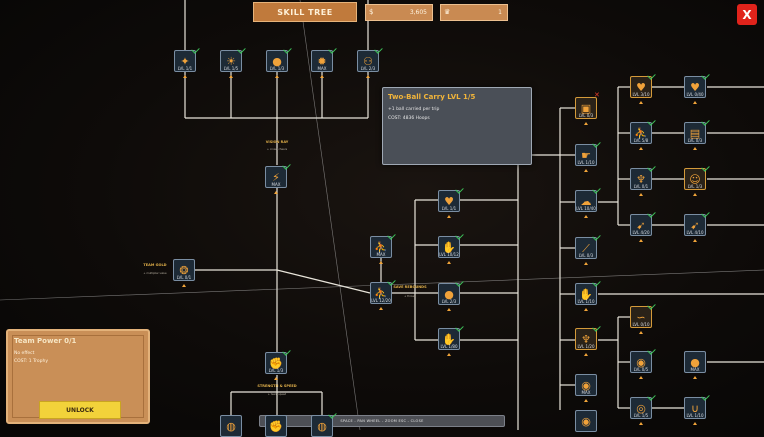 This screenshot has width=764, height=437. Describe the element at coordinates (641, 179) in the screenshot. I see `torch-icon: ♆` at that location.